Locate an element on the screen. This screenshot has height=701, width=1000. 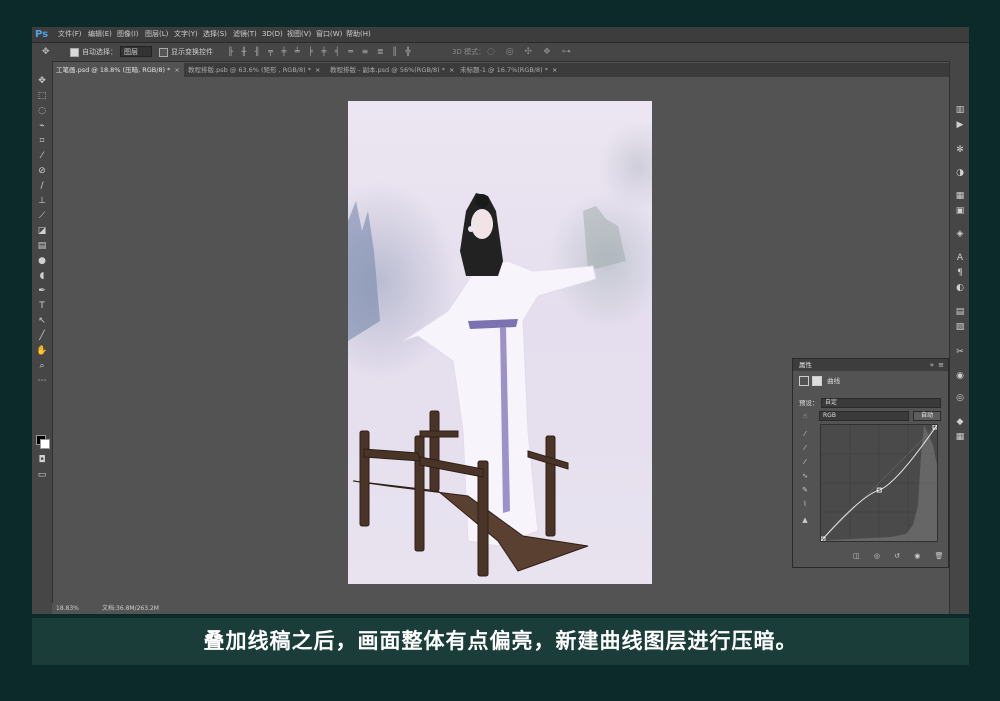
tab-jiaocheng-copy: 教程排版 - 副本.psd @ 56%(RGB/8) * × is located at coordinates (392, 70).